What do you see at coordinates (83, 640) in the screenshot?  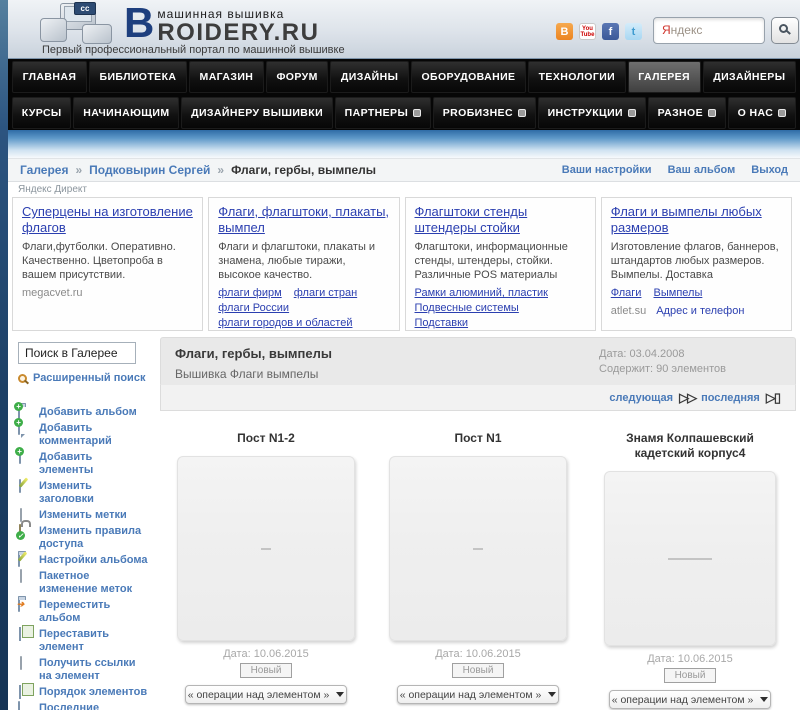 I see `sidebar-item-reorder-element: Переставить элемент` at bounding box center [83, 640].